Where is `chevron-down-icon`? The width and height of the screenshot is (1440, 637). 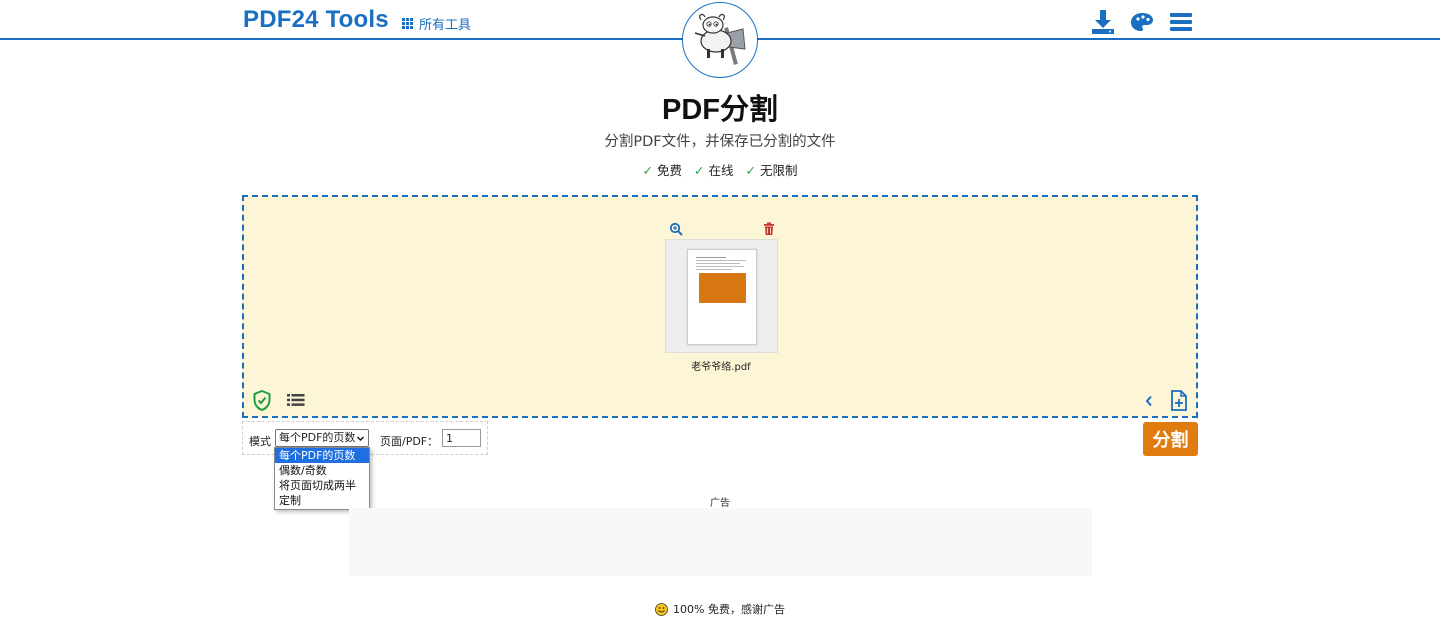 chevron-down-icon is located at coordinates (360, 438).